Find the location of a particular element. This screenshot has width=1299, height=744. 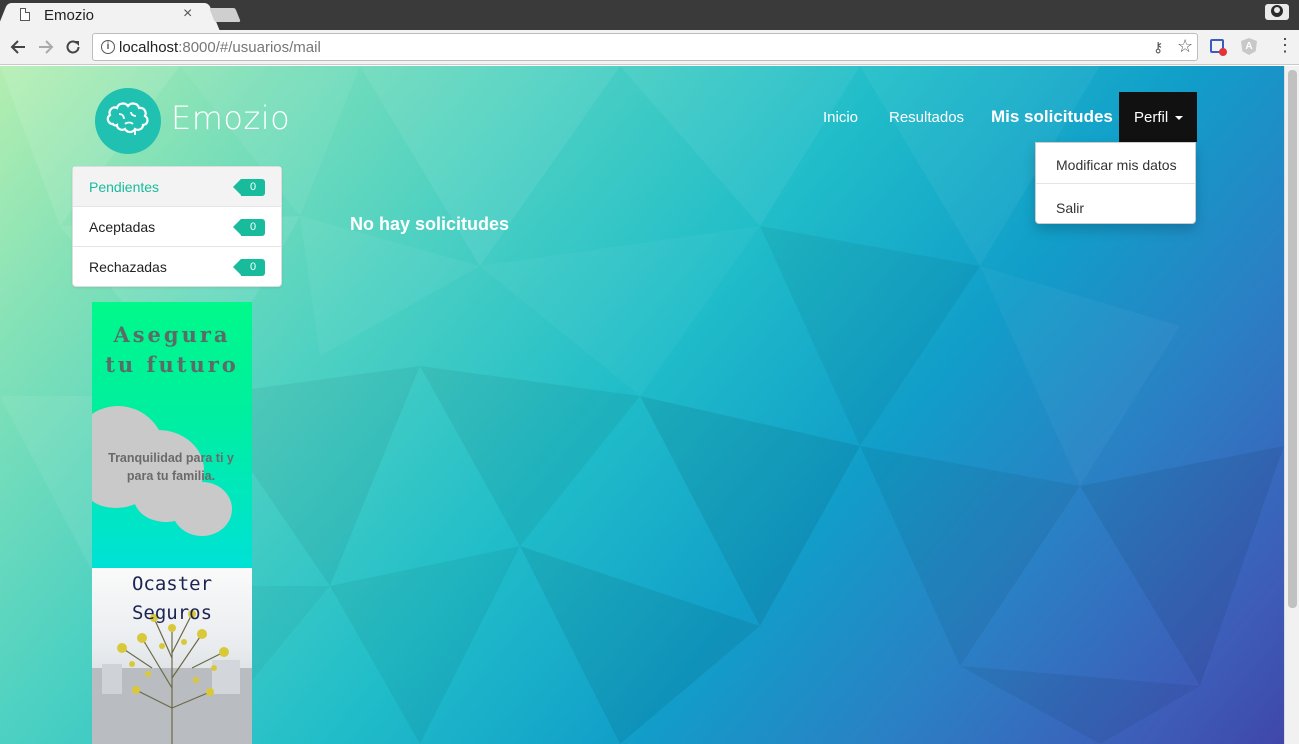

ad-tagline-line-2: para tu familia. is located at coordinates (171, 476).